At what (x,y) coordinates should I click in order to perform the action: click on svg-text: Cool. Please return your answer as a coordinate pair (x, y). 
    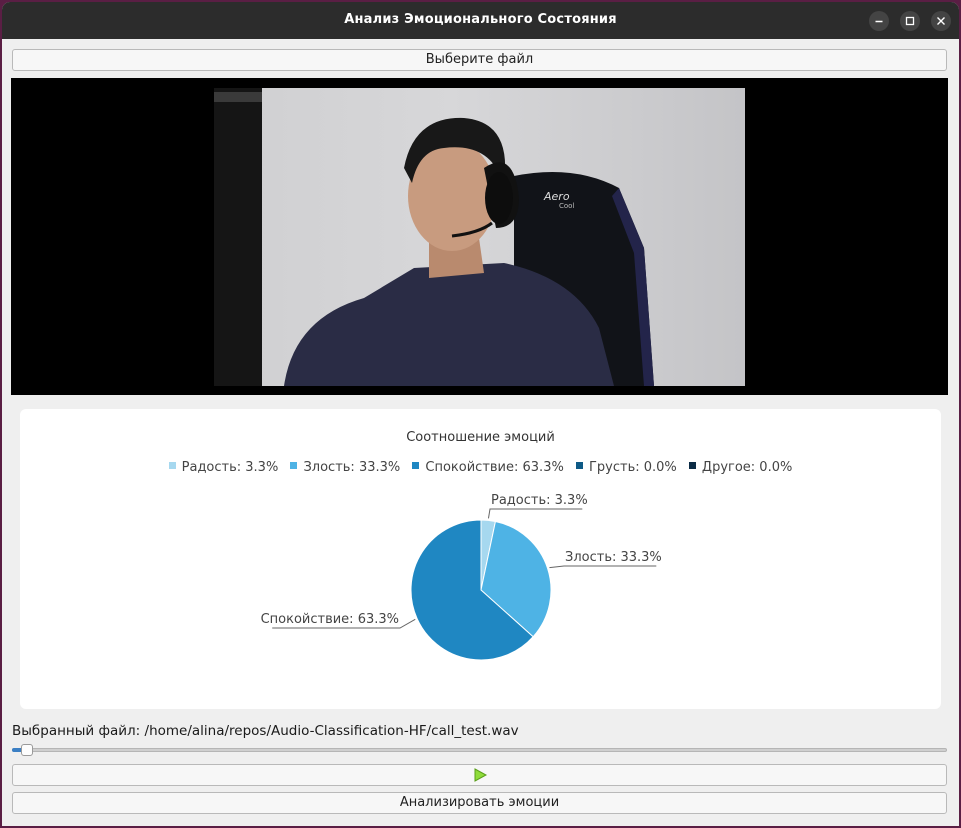
    Looking at the image, I should click on (566, 206).